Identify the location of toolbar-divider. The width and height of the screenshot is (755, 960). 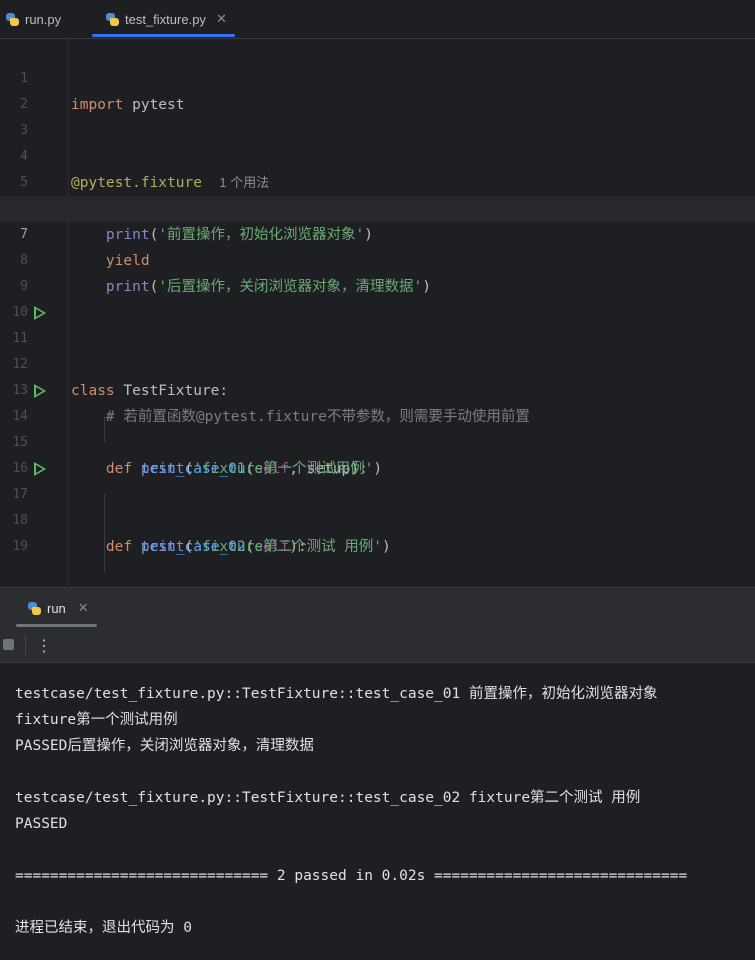
(25, 645).